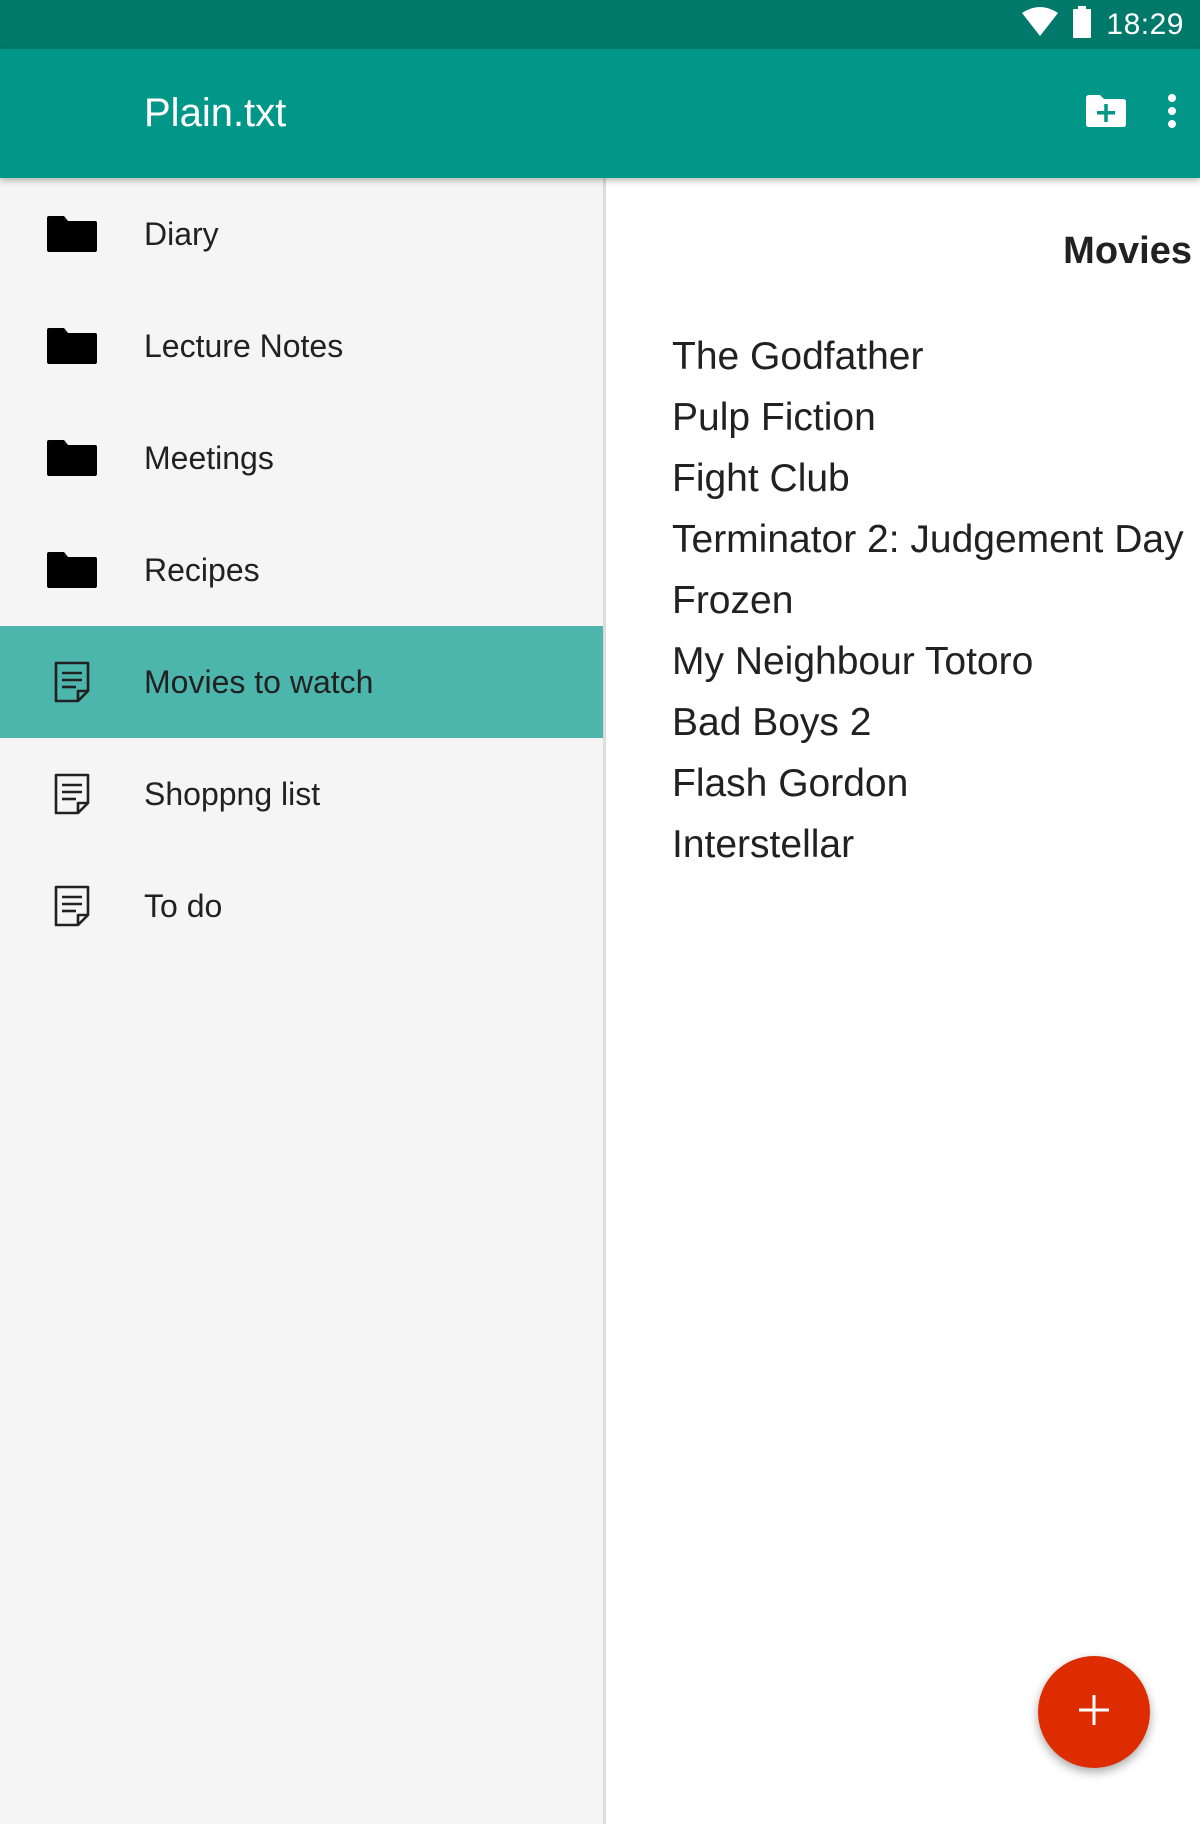 The width and height of the screenshot is (1200, 1824). Describe the element at coordinates (774, 417) in the screenshot. I see `note-line: Pulp Fiction` at that location.